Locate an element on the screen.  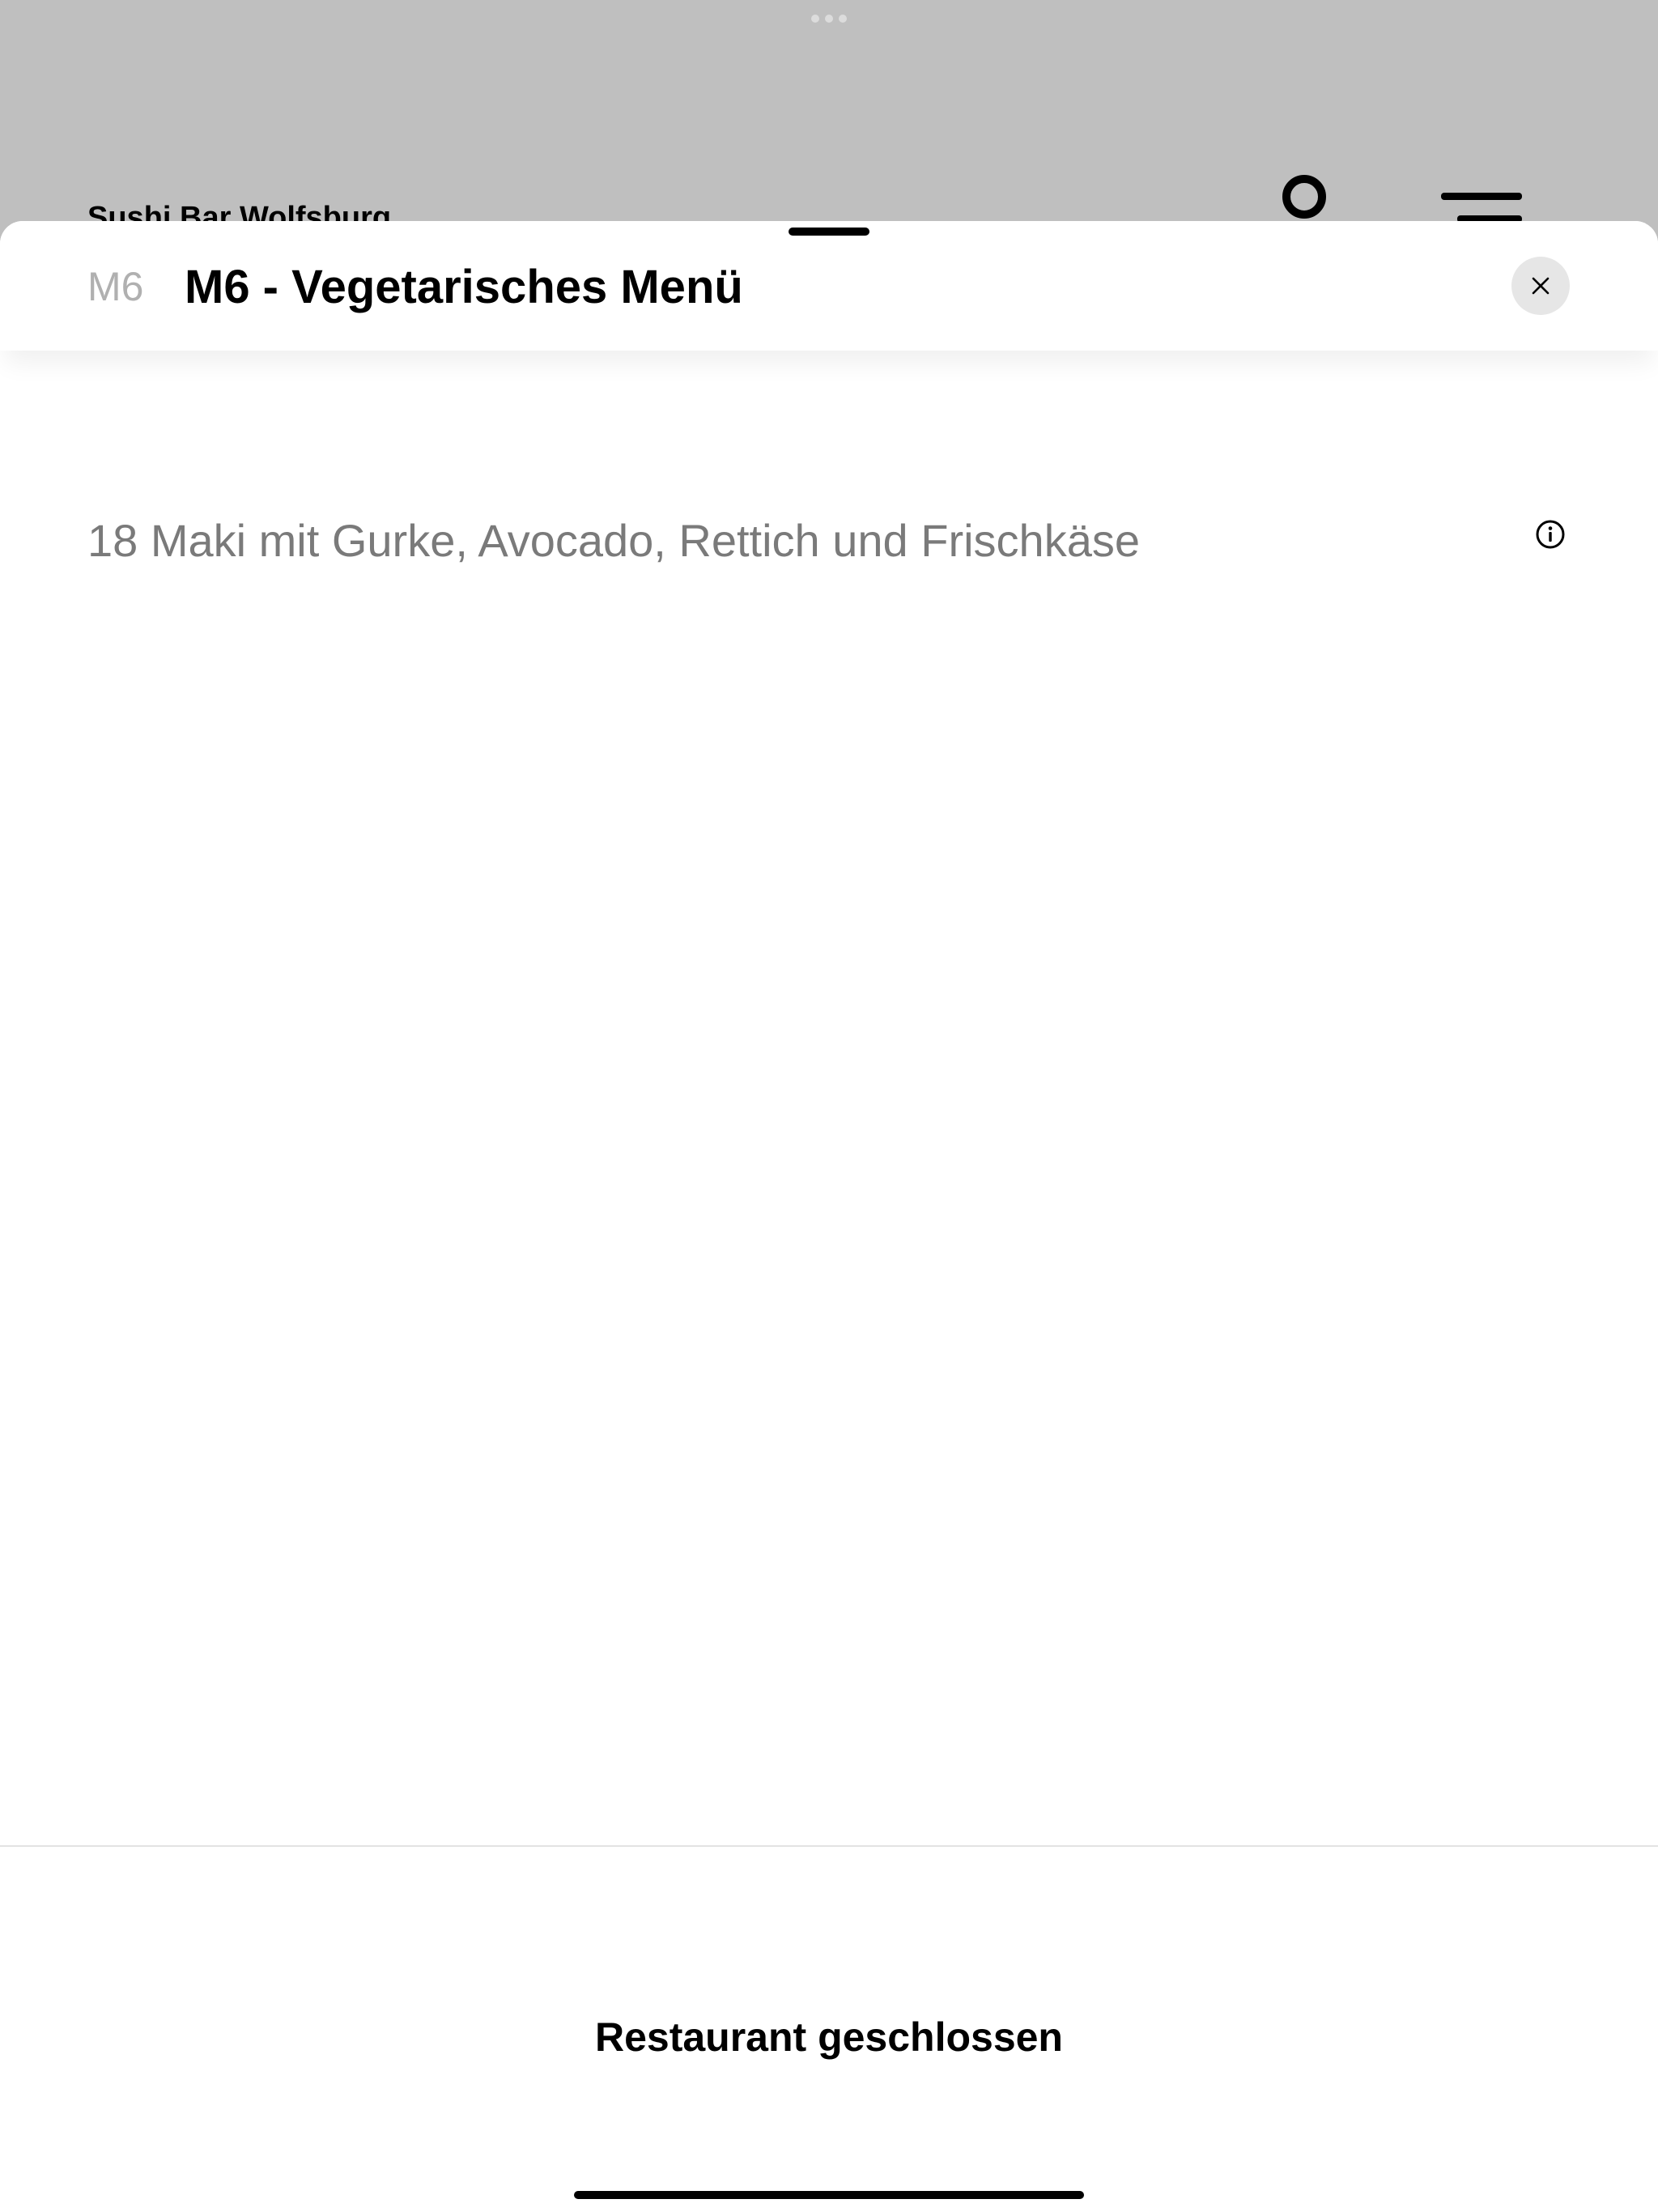
sheet-grabber is located at coordinates (829, 232).